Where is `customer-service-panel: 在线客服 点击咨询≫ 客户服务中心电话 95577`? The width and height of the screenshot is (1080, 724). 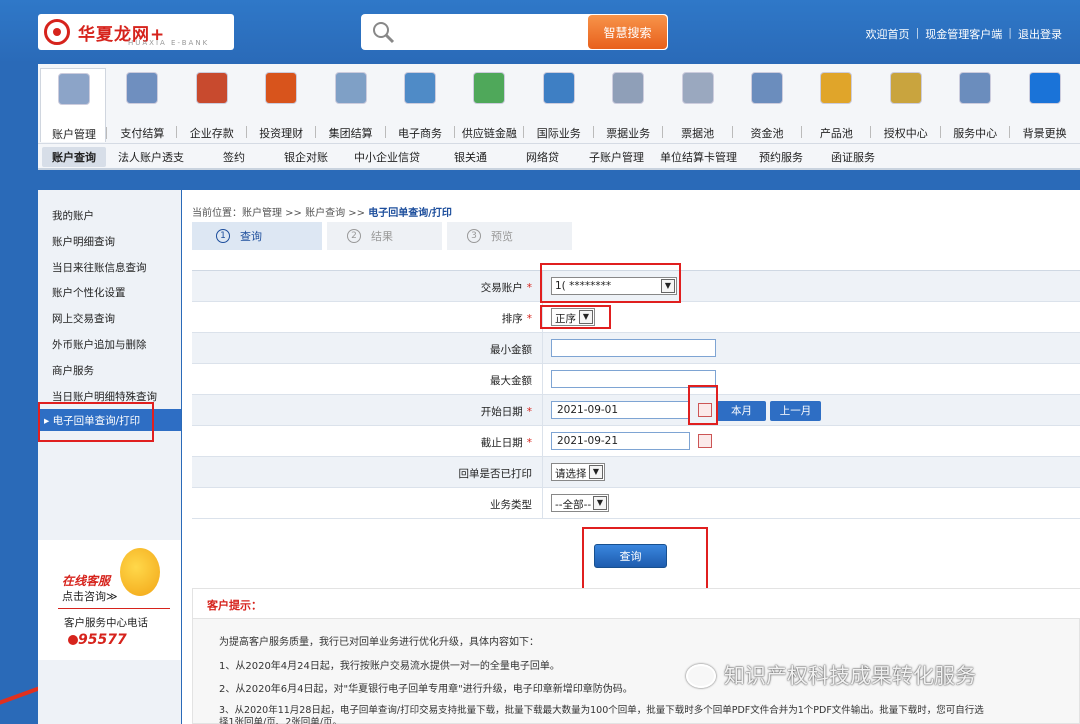
customer-service-panel: 在线客服 点击咨询≫ 客户服务中心电话 95577 is located at coordinates (109, 600).